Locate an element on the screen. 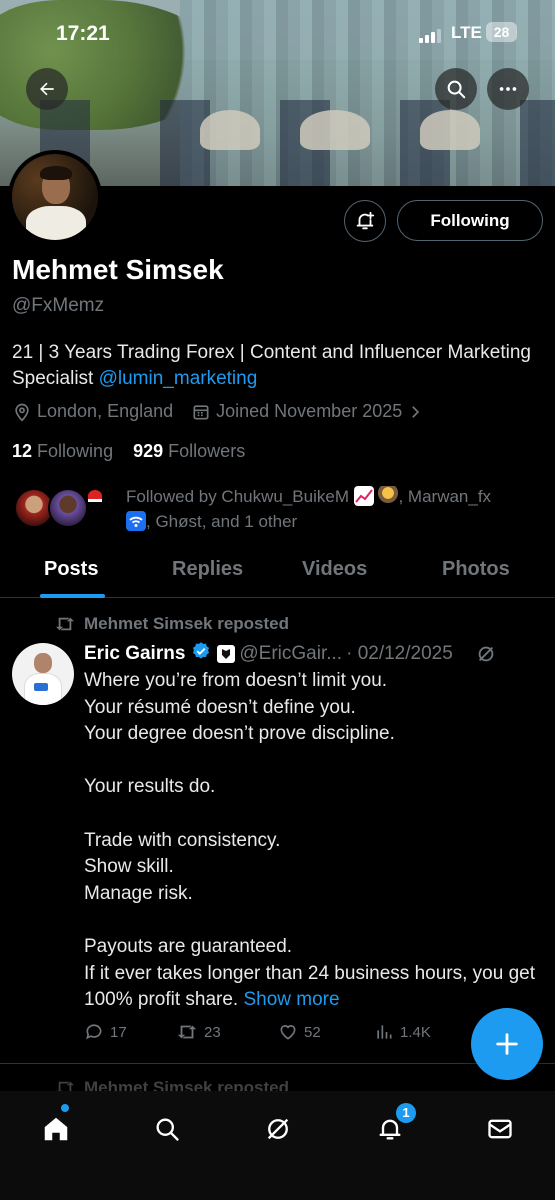  bottom-navigation: 1 is located at coordinates (277, 1145).